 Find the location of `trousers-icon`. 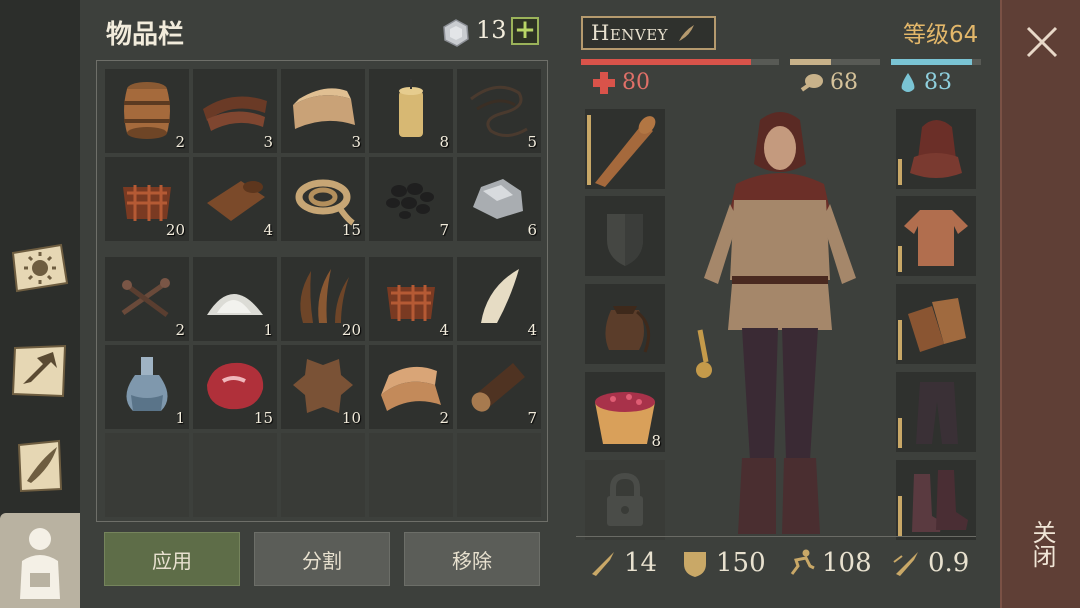

trousers-icon is located at coordinates (937, 413).